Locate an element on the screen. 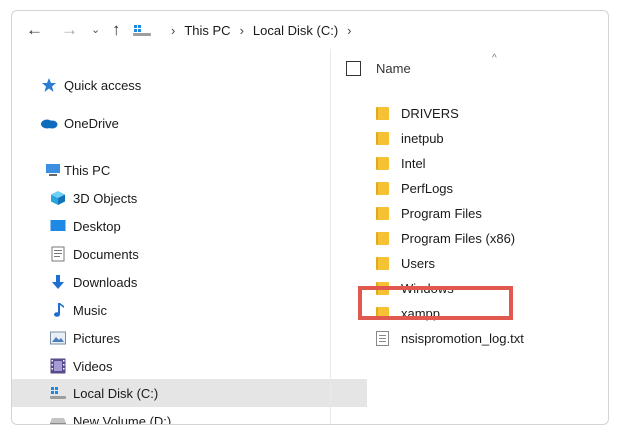  sidebar-item-videos: Videos is located at coordinates (189, 366).